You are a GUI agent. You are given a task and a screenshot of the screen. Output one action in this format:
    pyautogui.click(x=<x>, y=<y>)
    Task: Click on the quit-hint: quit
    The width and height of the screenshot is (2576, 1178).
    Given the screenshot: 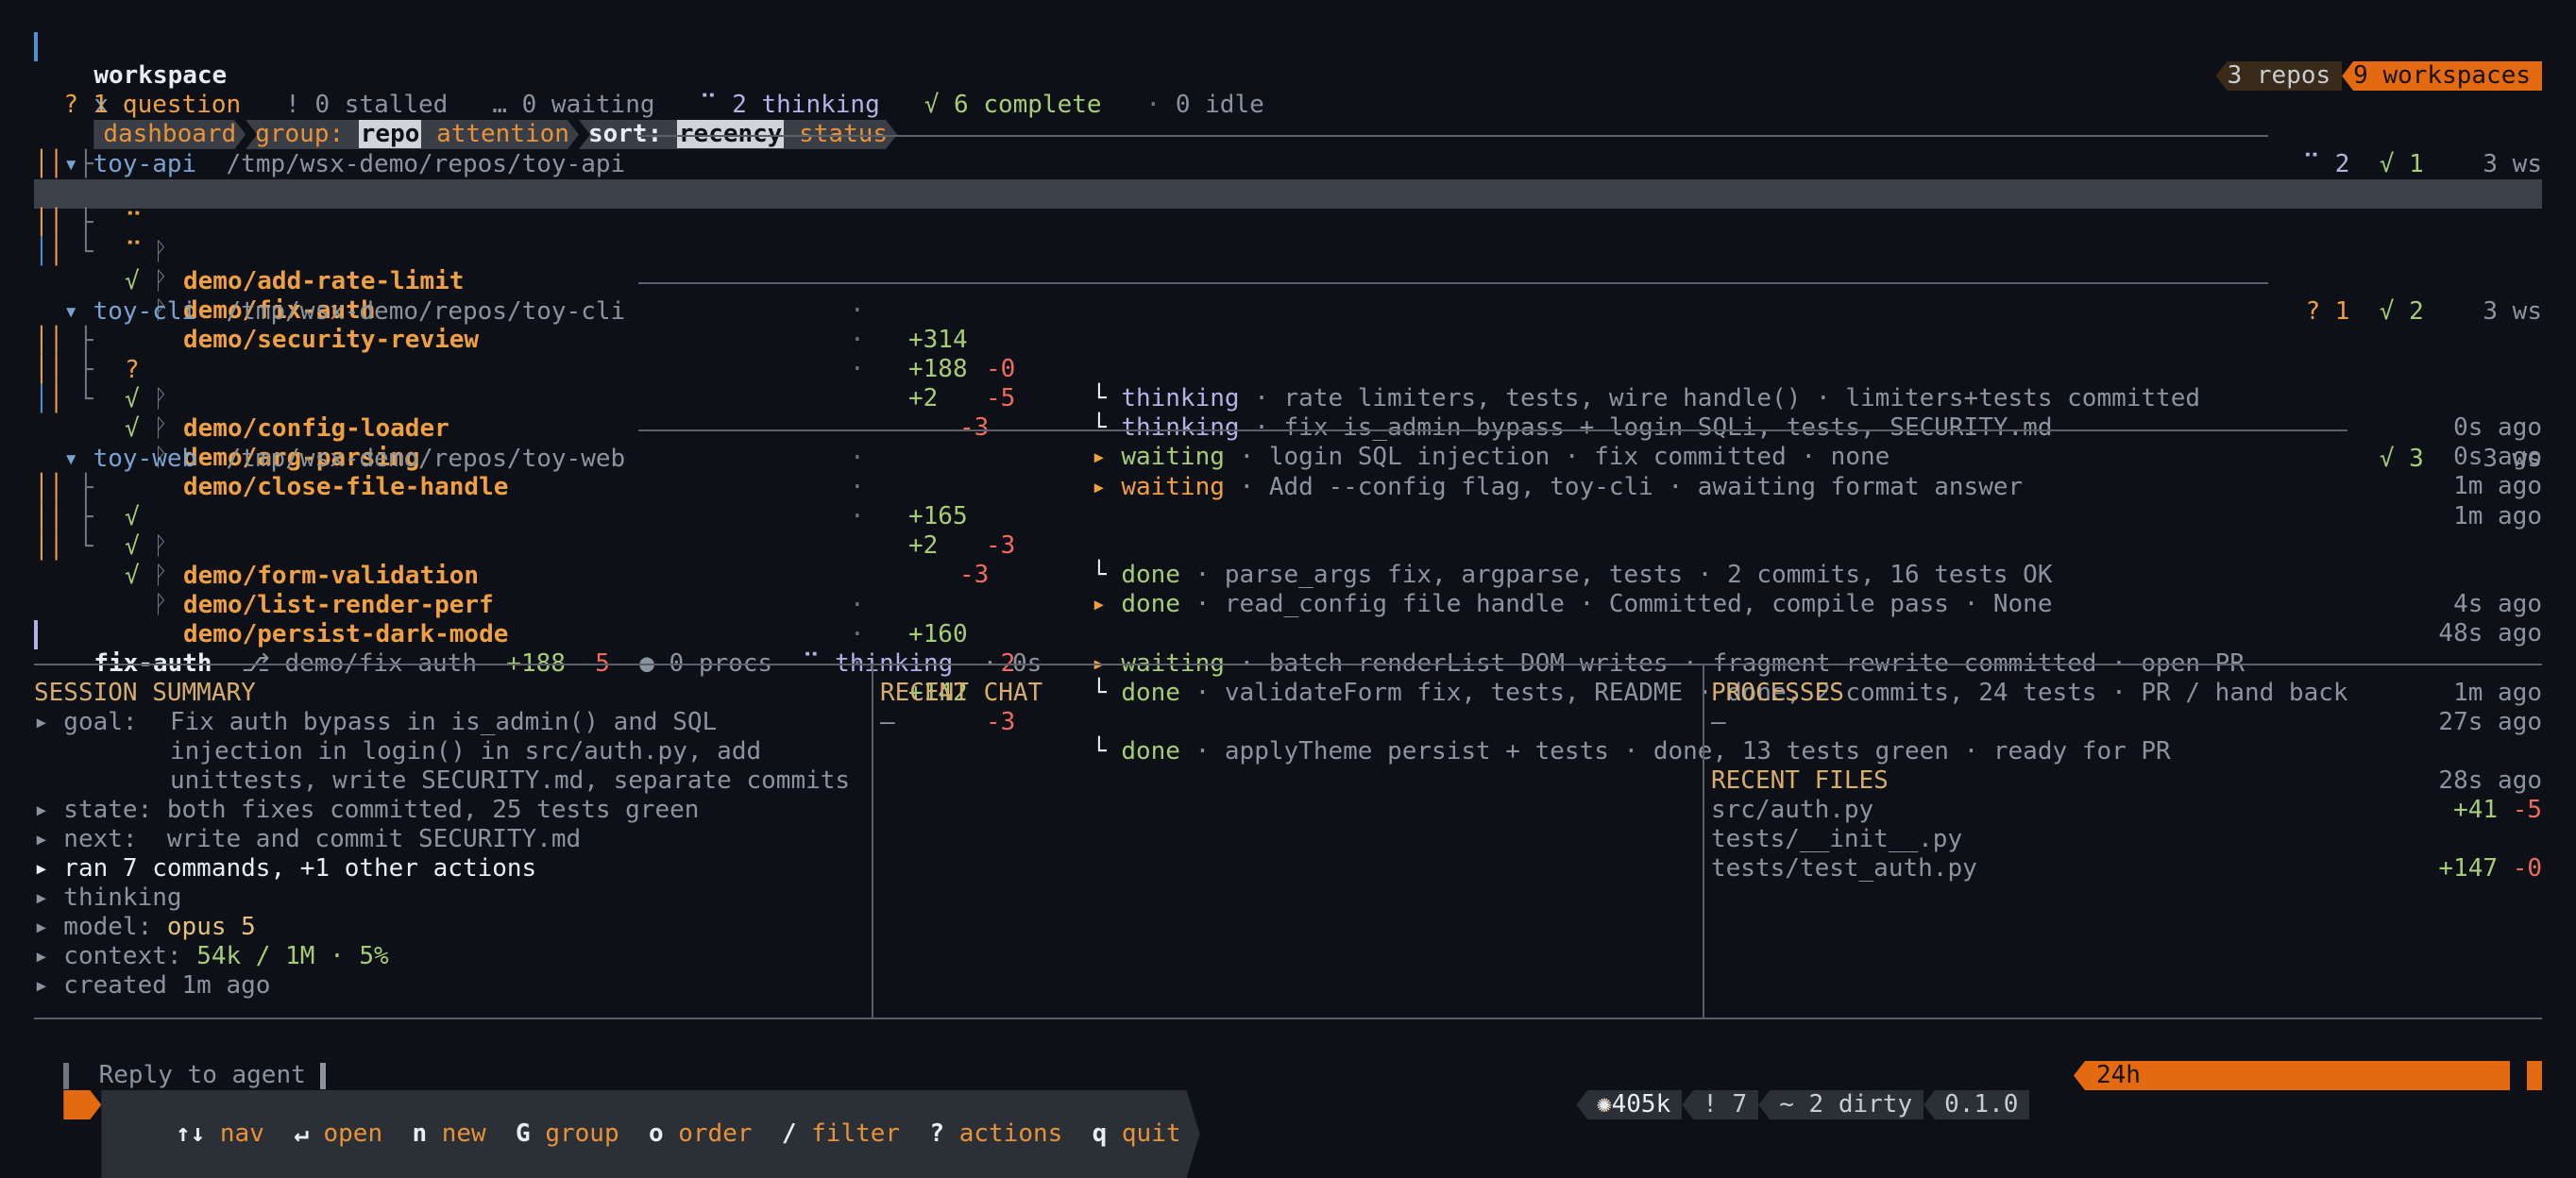 What is the action you would take?
    pyautogui.click(x=1151, y=1133)
    